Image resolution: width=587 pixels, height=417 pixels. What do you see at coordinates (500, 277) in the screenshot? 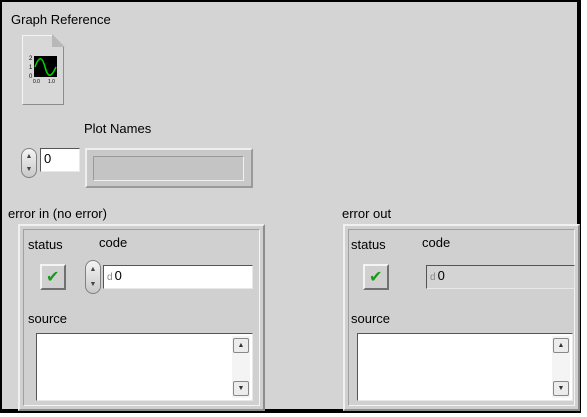
I see `code-indicator: d0` at bounding box center [500, 277].